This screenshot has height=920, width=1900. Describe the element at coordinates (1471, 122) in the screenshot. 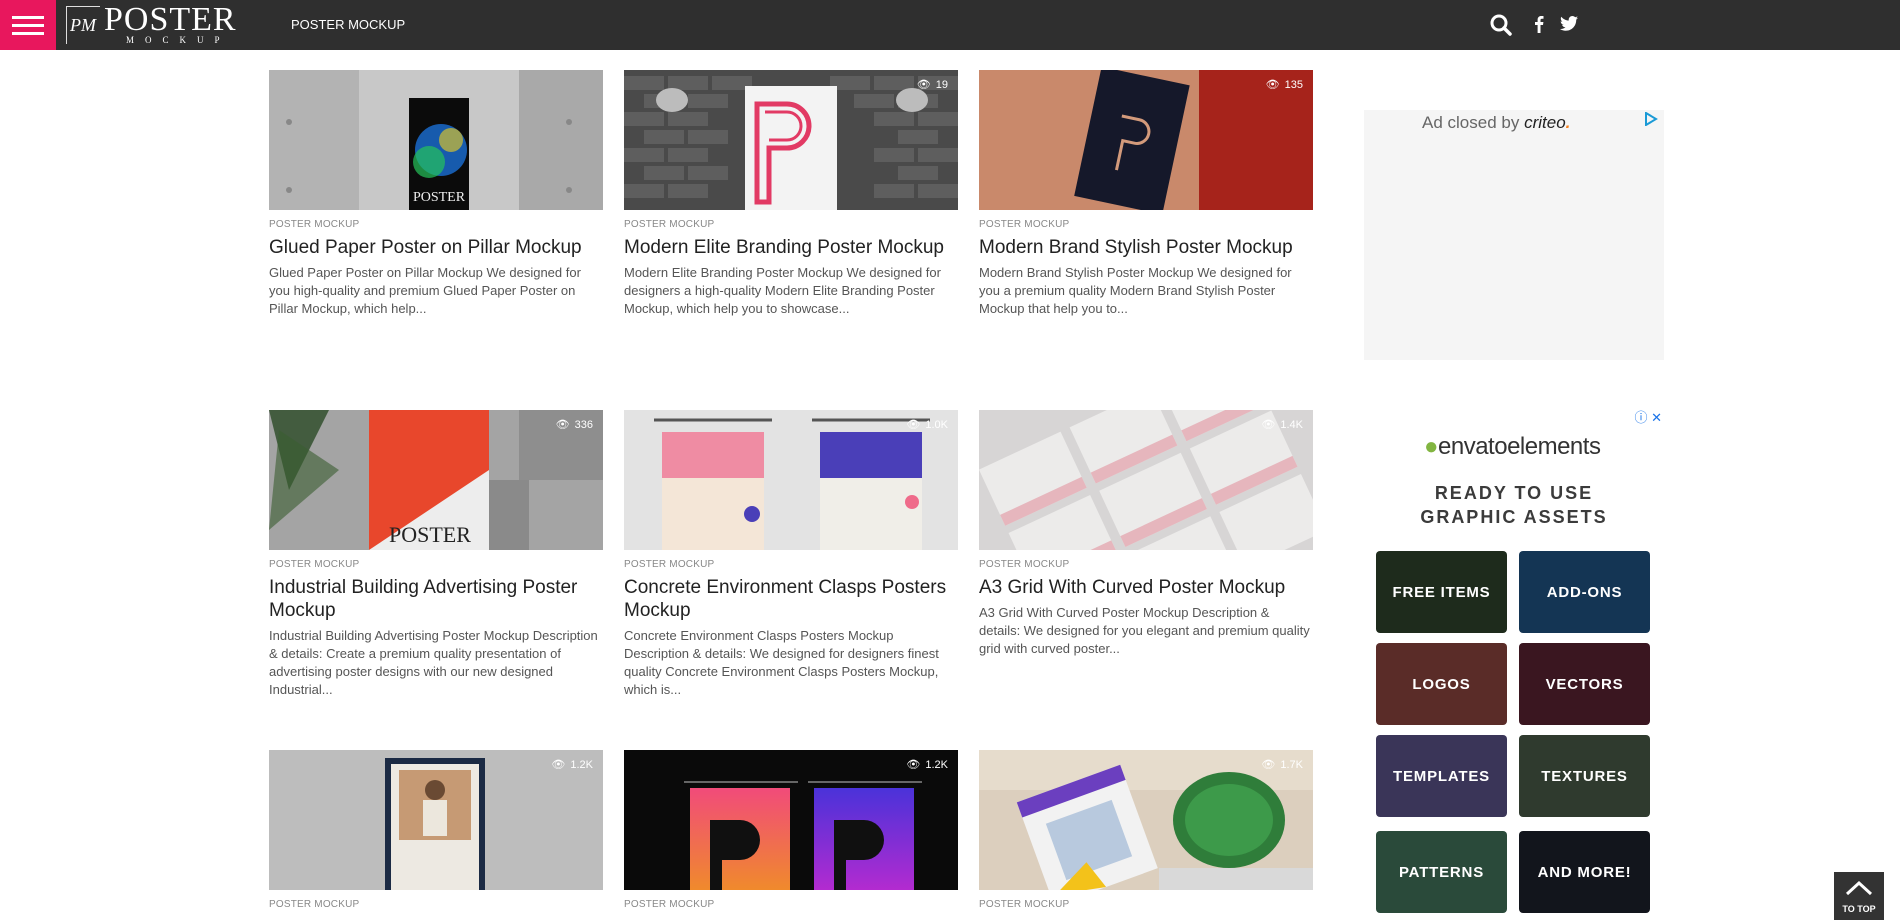

I see `ad-closed-label: Ad closed by` at that location.